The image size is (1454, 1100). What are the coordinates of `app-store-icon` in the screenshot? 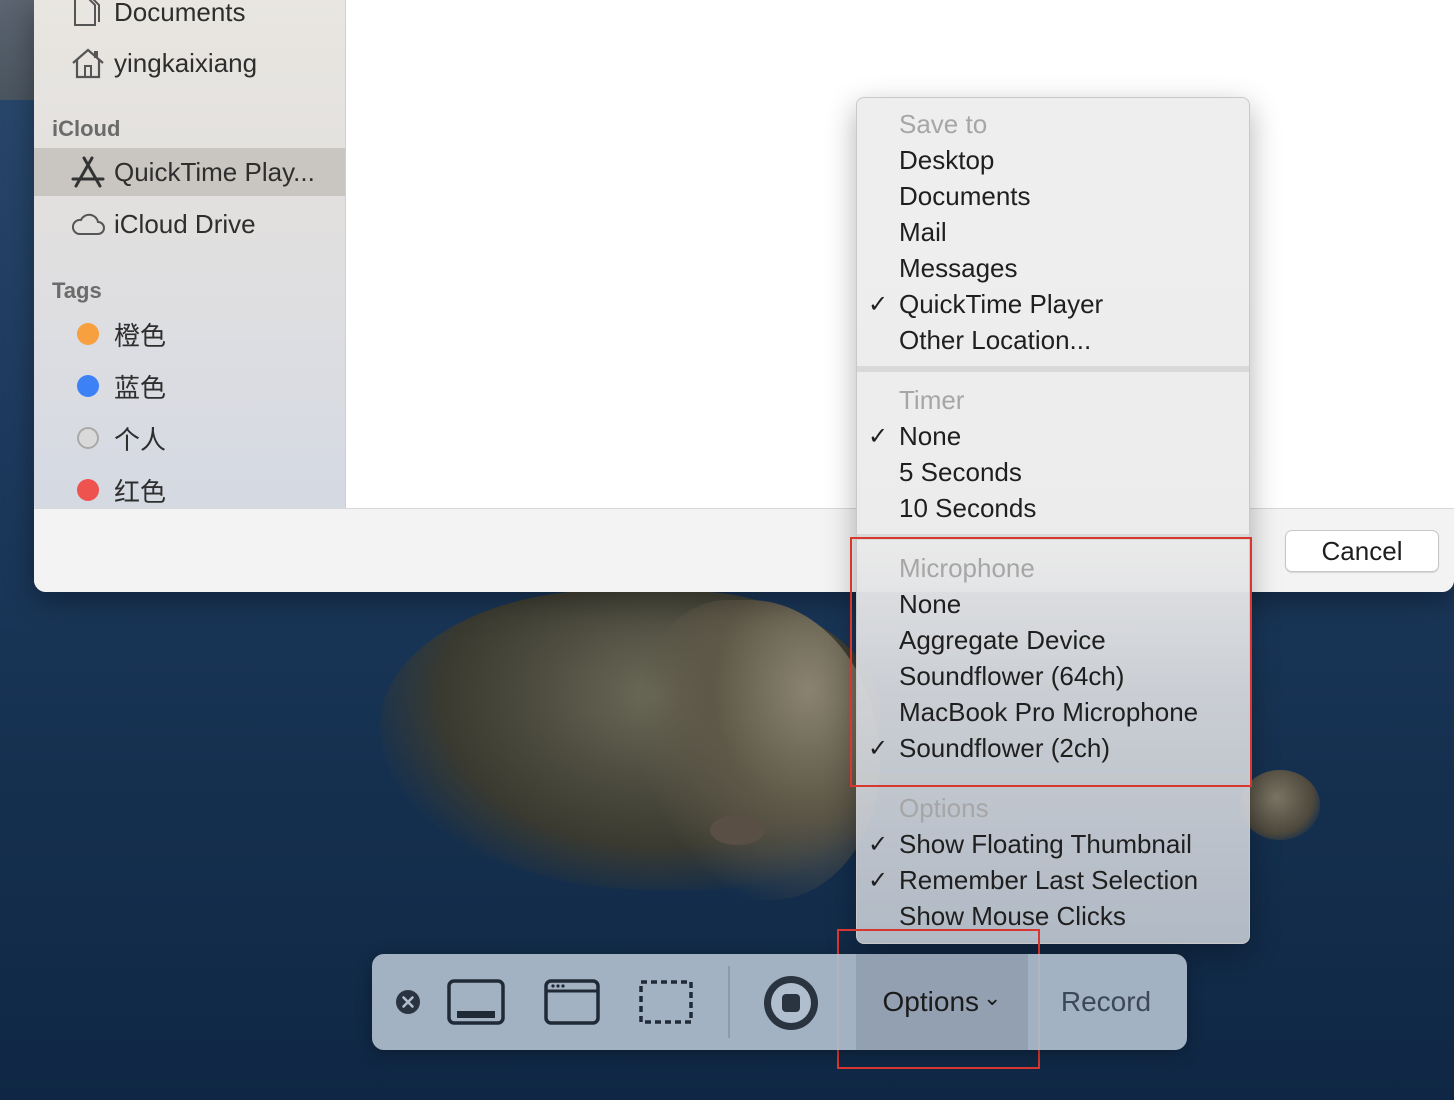 It's located at (88, 172).